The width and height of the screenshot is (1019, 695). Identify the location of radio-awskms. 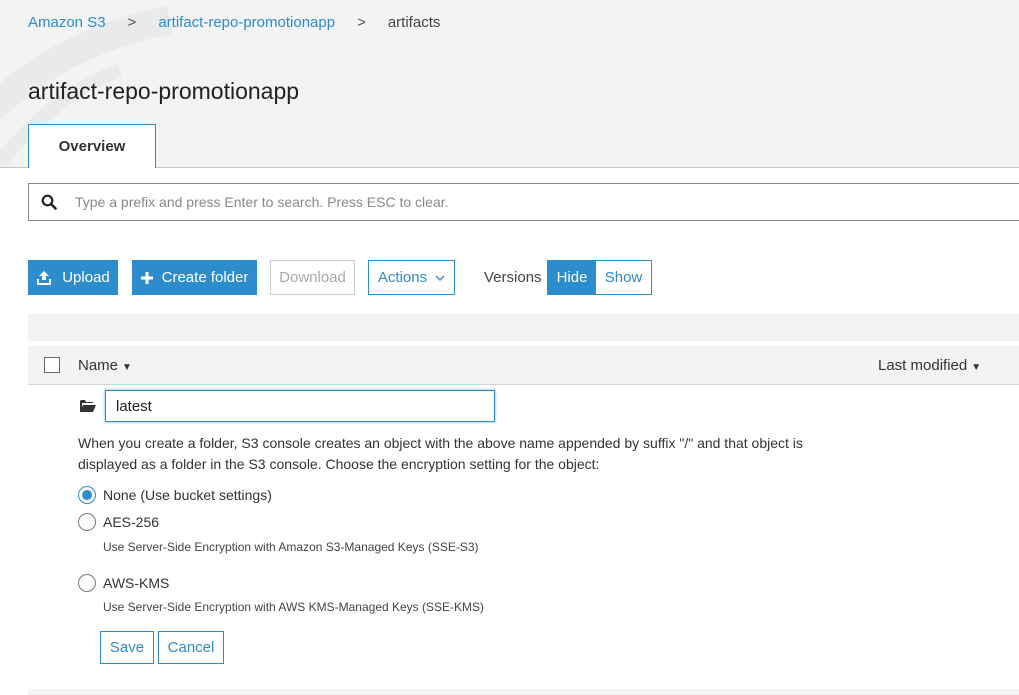
(87, 583).